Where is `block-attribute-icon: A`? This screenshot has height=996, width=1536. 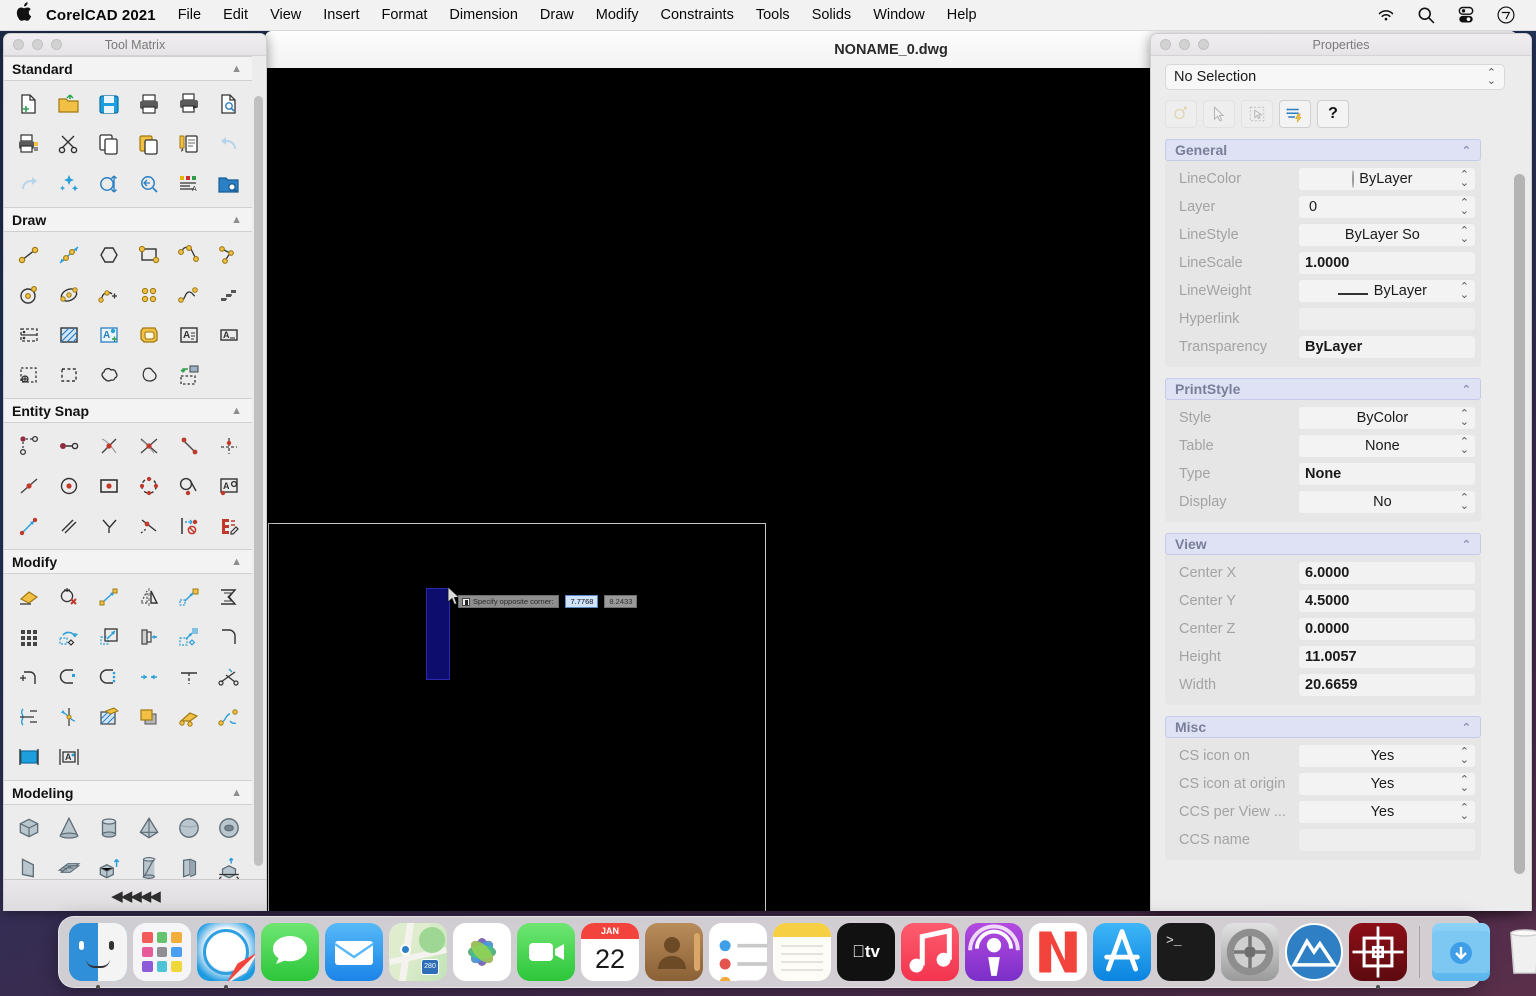 block-attribute-icon: A is located at coordinates (109, 335).